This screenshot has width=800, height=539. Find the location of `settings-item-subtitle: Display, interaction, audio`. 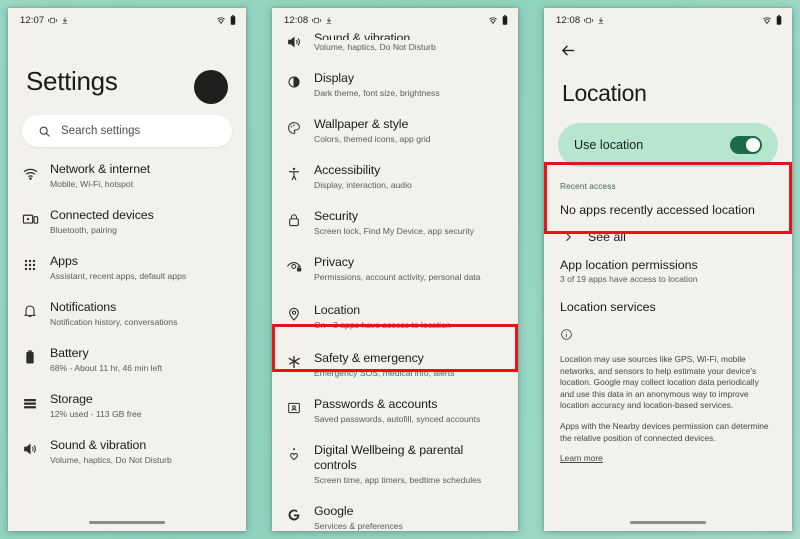

settings-item-subtitle: Display, interaction, audio is located at coordinates (363, 185).